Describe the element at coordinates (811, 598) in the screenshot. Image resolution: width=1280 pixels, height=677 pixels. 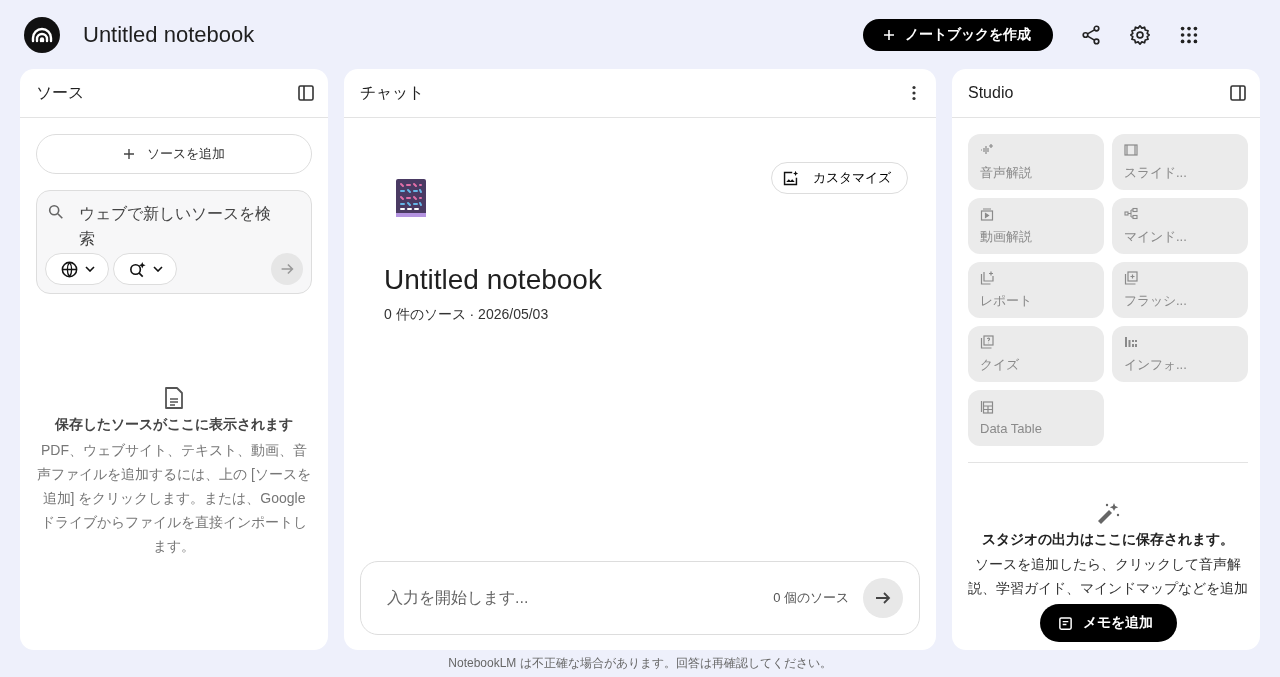
I see `source-count: 0 個のソース` at that location.